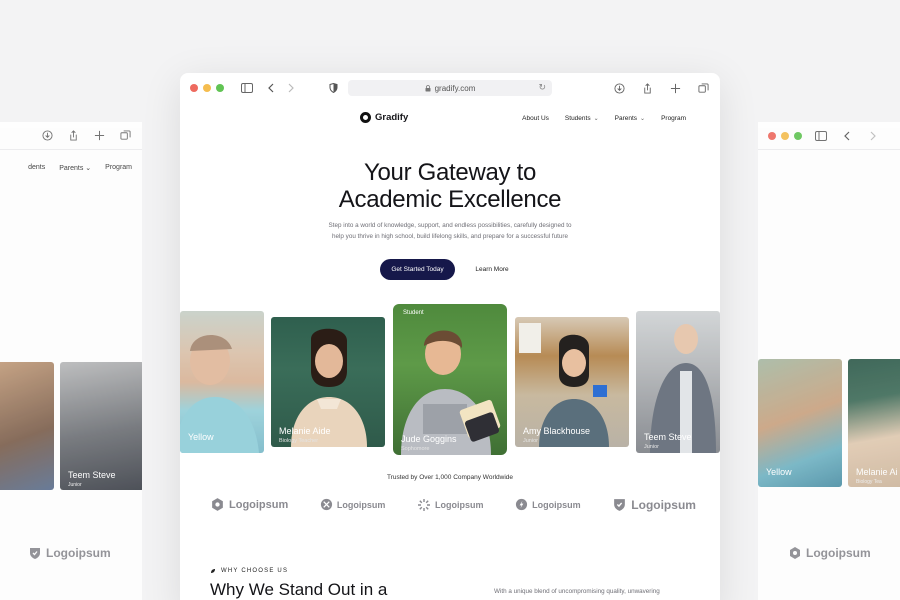  Describe the element at coordinates (428, 87) in the screenshot. I see `lock-icon` at that location.